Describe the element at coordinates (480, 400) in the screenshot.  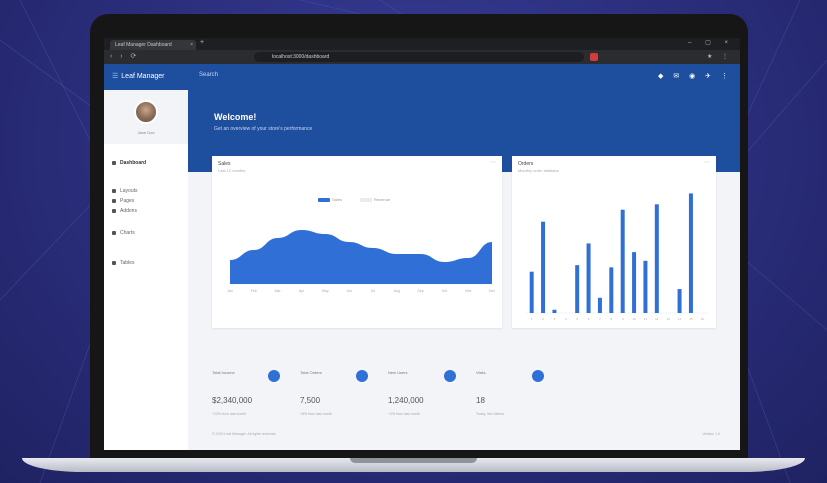
I see `stat-value: 18` at that location.